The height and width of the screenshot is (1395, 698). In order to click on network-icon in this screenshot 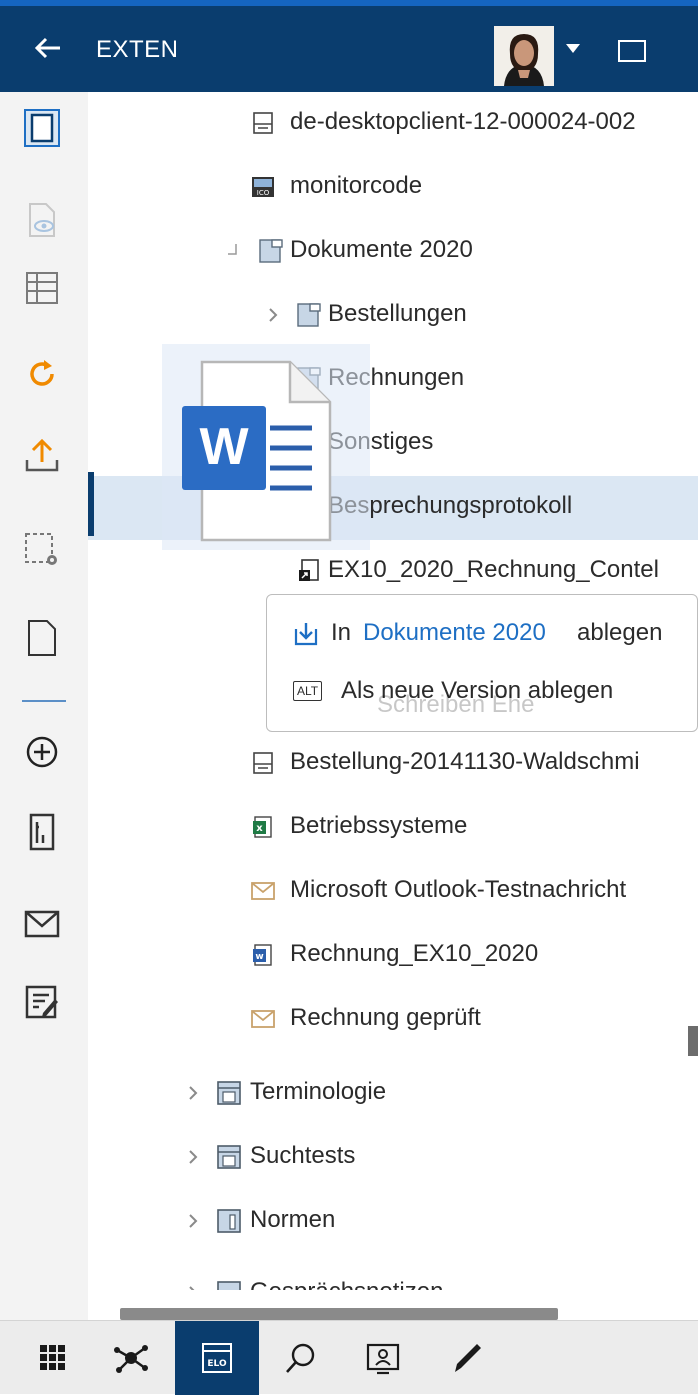, I will do `click(131, 1358)`.